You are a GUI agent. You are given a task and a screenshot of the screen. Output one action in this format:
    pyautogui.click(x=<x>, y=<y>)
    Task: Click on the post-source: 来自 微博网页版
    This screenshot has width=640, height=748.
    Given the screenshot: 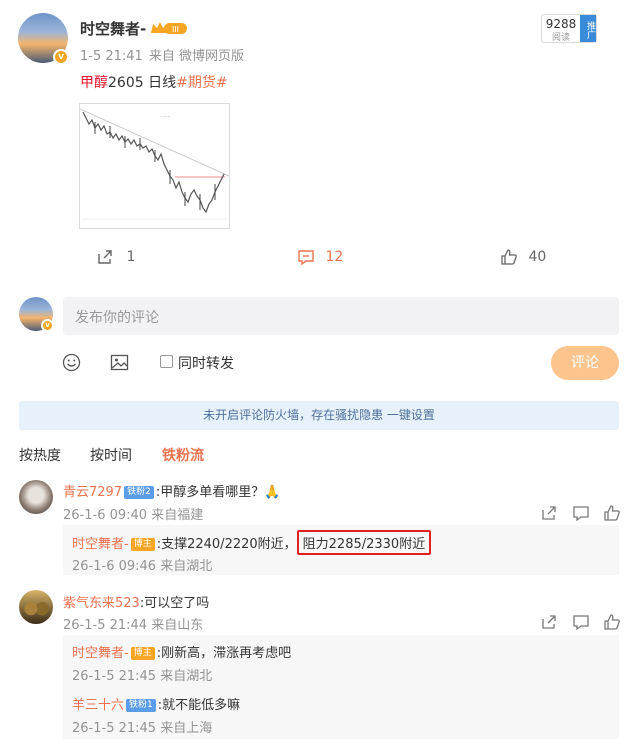 What is the action you would take?
    pyautogui.click(x=196, y=56)
    